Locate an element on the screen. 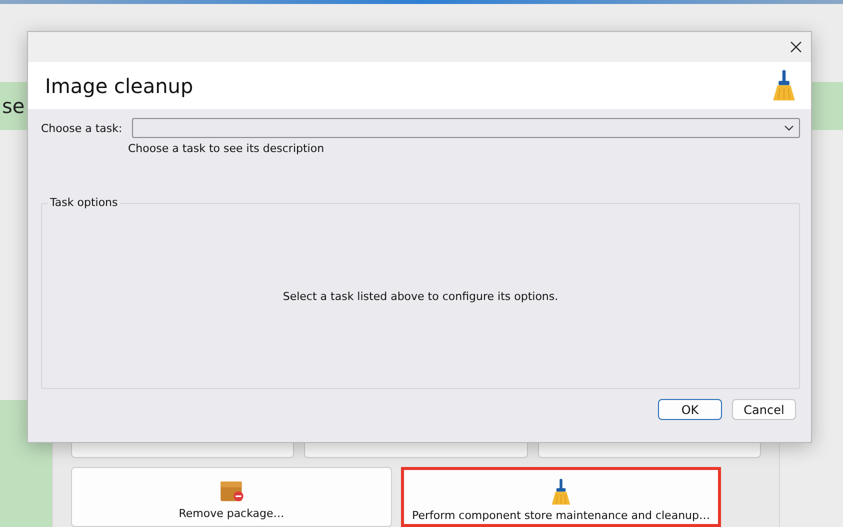 Image resolution: width=843 pixels, height=527 pixels. dialog-button: OK is located at coordinates (690, 409).